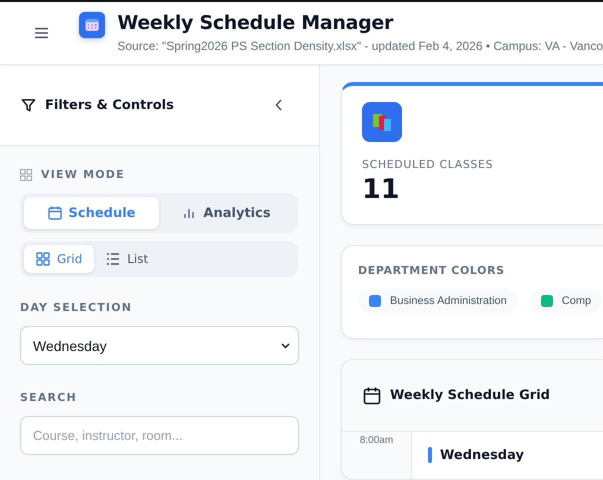 Image resolution: width=603 pixels, height=480 pixels. I want to click on sidebar-title: Filters & Controls, so click(110, 105).